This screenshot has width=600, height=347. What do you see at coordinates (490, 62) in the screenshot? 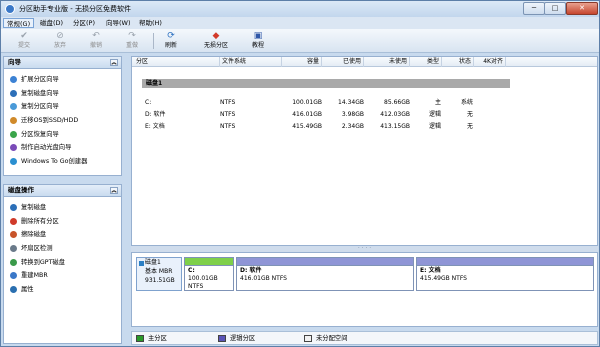
I see `column-4k-align: 4K对齐` at bounding box center [490, 62].